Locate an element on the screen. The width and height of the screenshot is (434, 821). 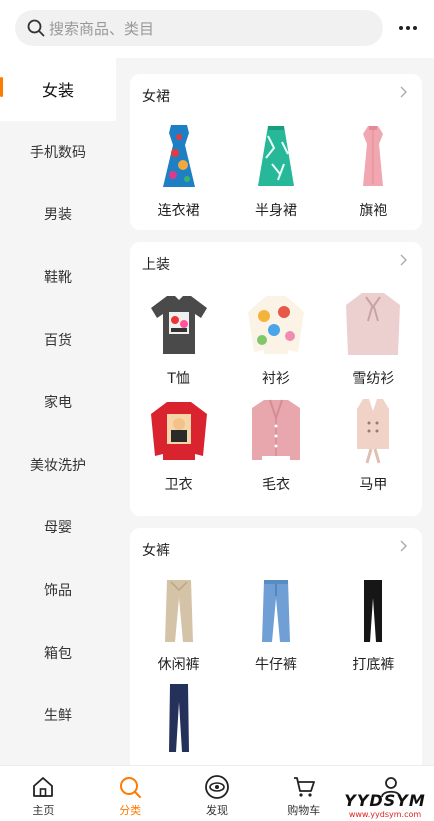
sidebar-item-beauty: 美妆洗护 is located at coordinates (58, 465).